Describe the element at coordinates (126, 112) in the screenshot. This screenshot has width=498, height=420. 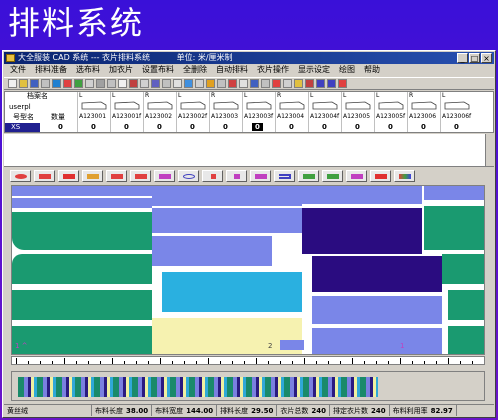
I see `piece-column: L A123001f 0` at that location.